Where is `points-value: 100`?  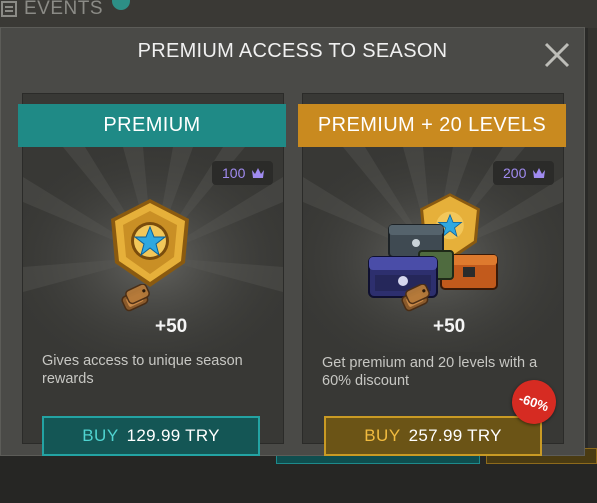
points-value: 100 is located at coordinates (234, 173).